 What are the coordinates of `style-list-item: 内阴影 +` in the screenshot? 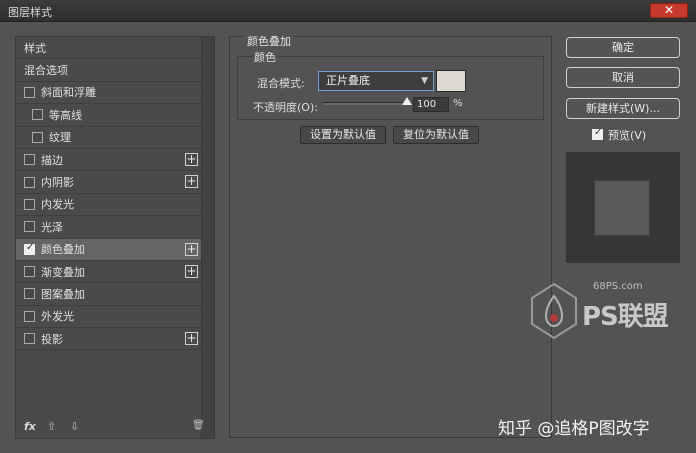 It's located at (109, 182).